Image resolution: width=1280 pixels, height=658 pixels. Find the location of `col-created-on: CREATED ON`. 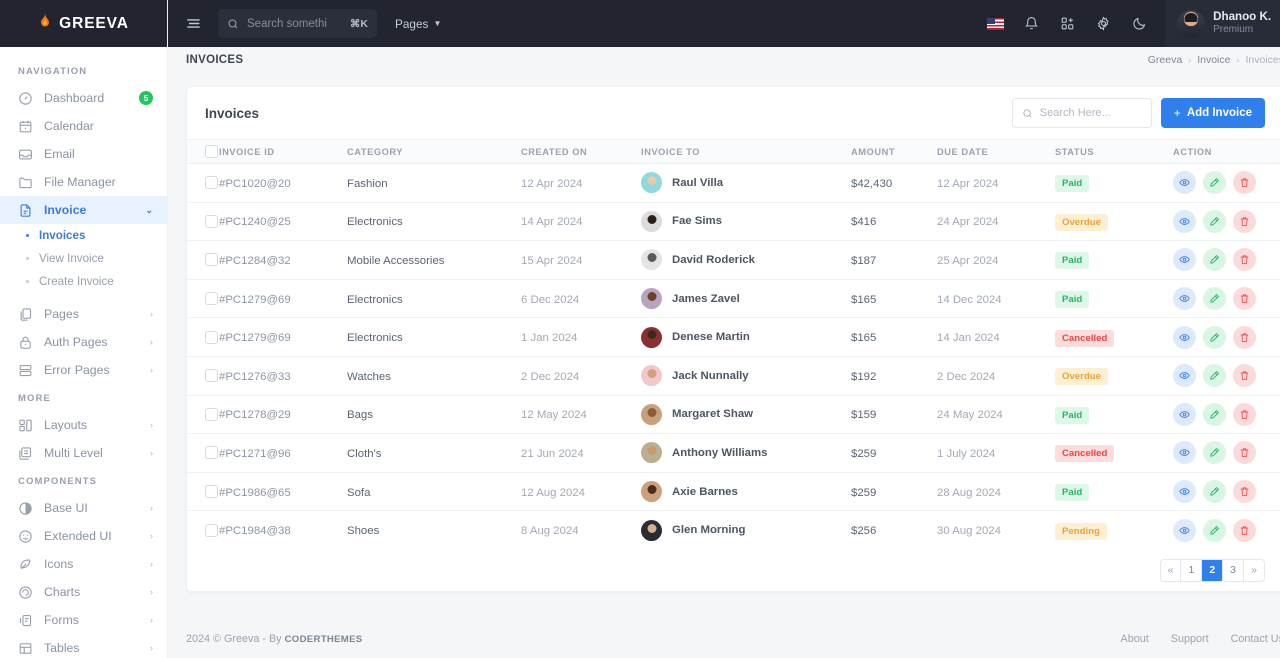

col-created-on: CREATED ON is located at coordinates (581, 151).